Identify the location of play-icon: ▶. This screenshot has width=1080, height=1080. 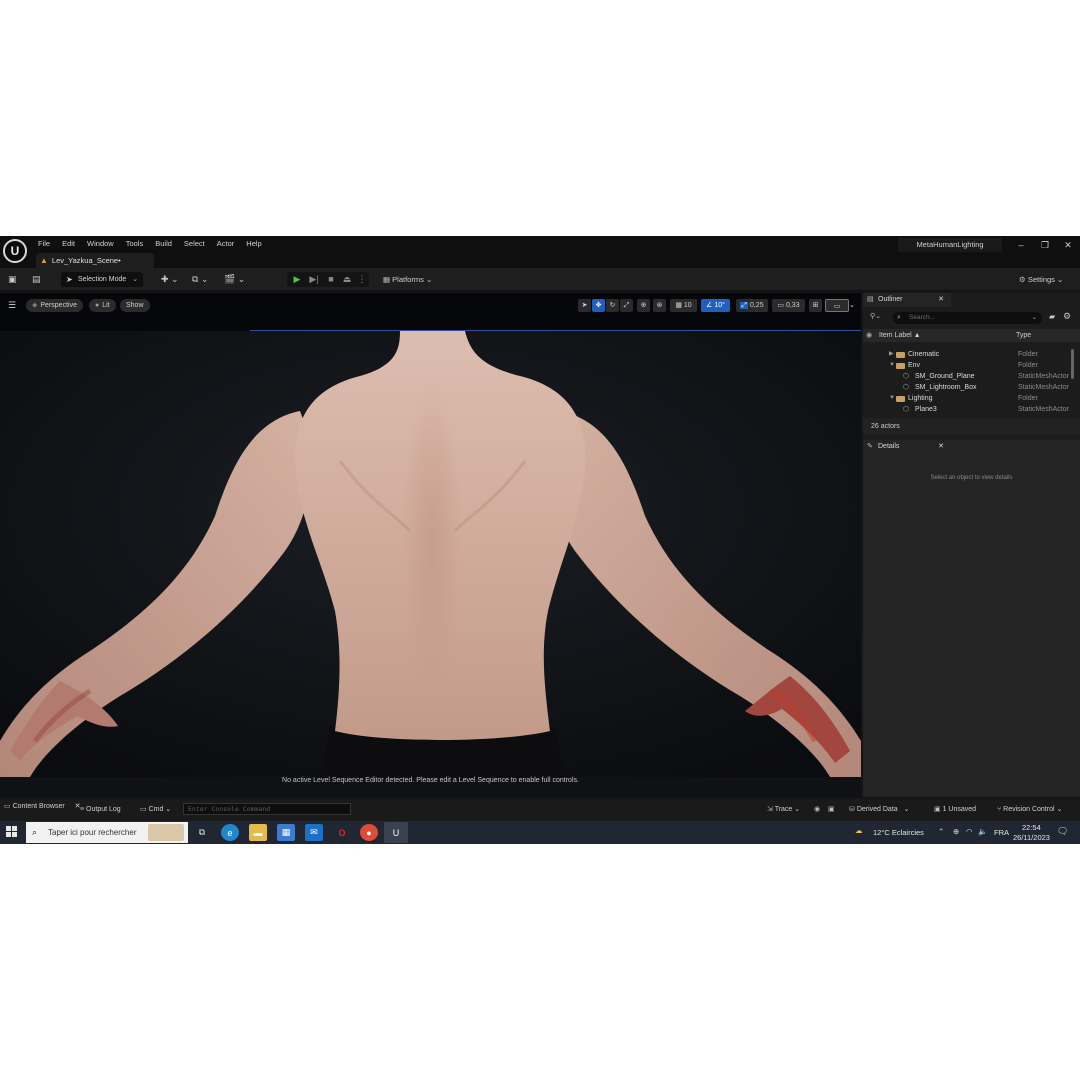
(297, 279).